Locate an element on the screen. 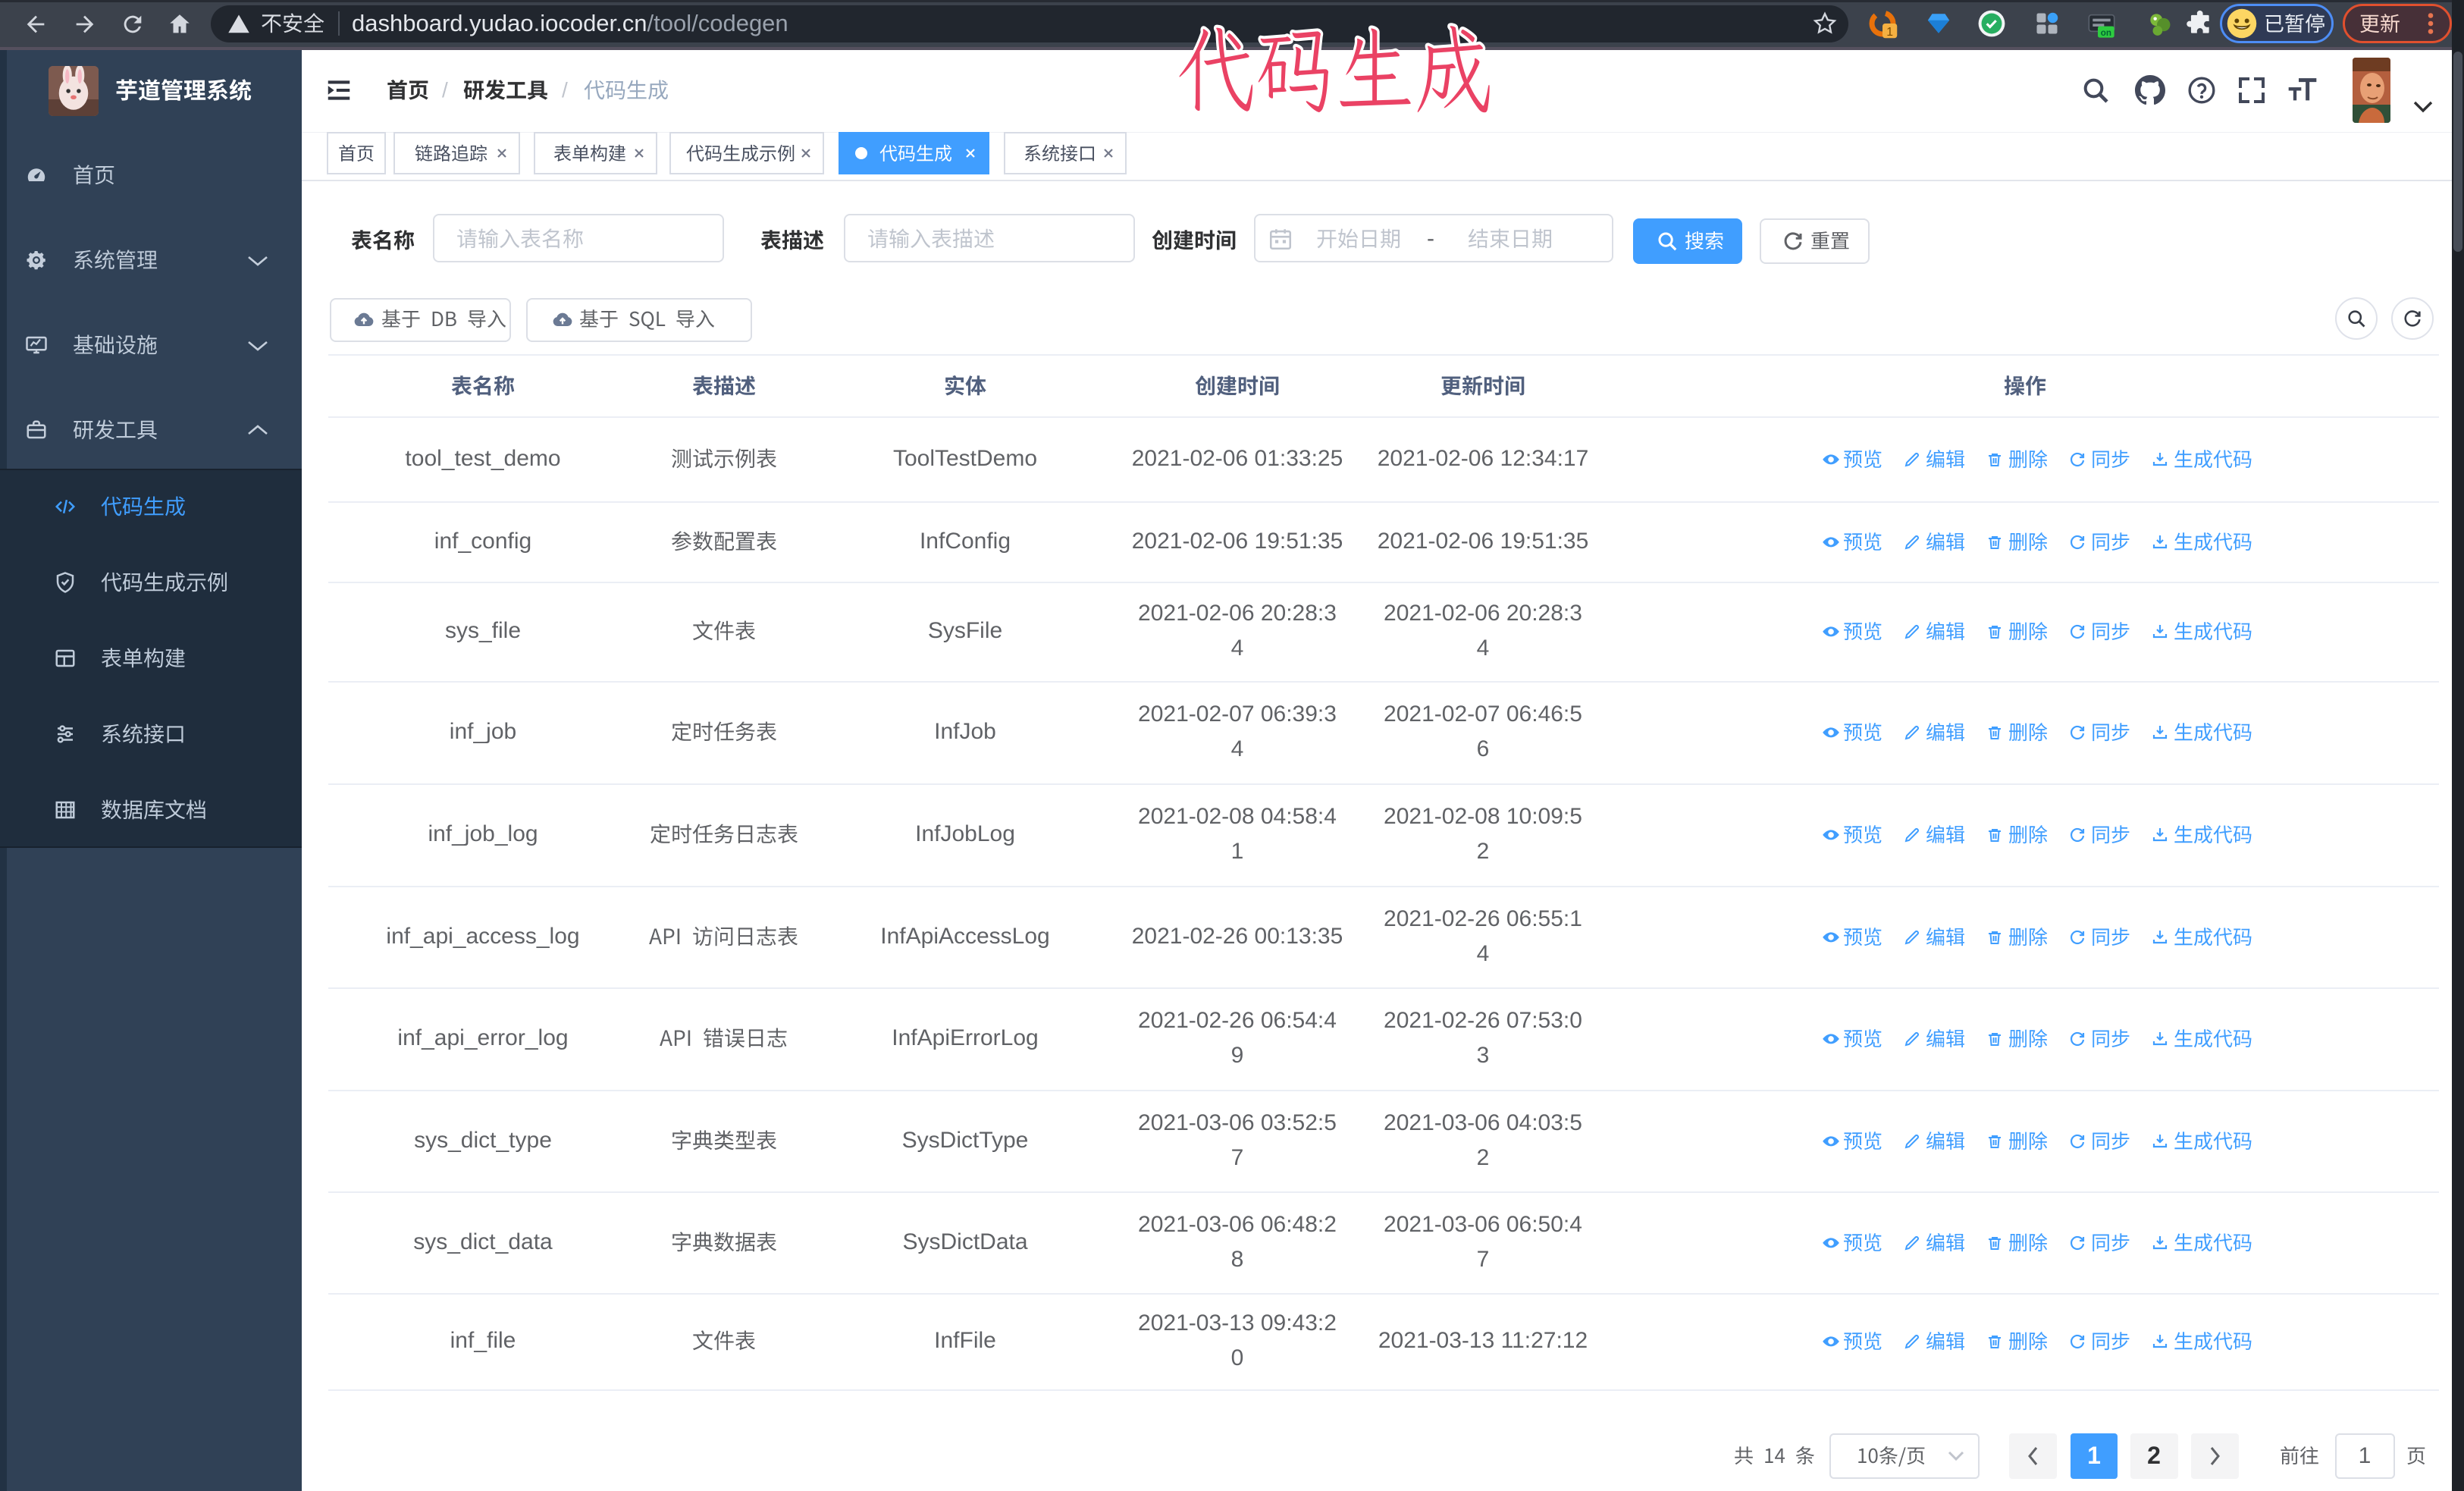 This screenshot has height=1491, width=2464. svg-text: on is located at coordinates (2106, 33).